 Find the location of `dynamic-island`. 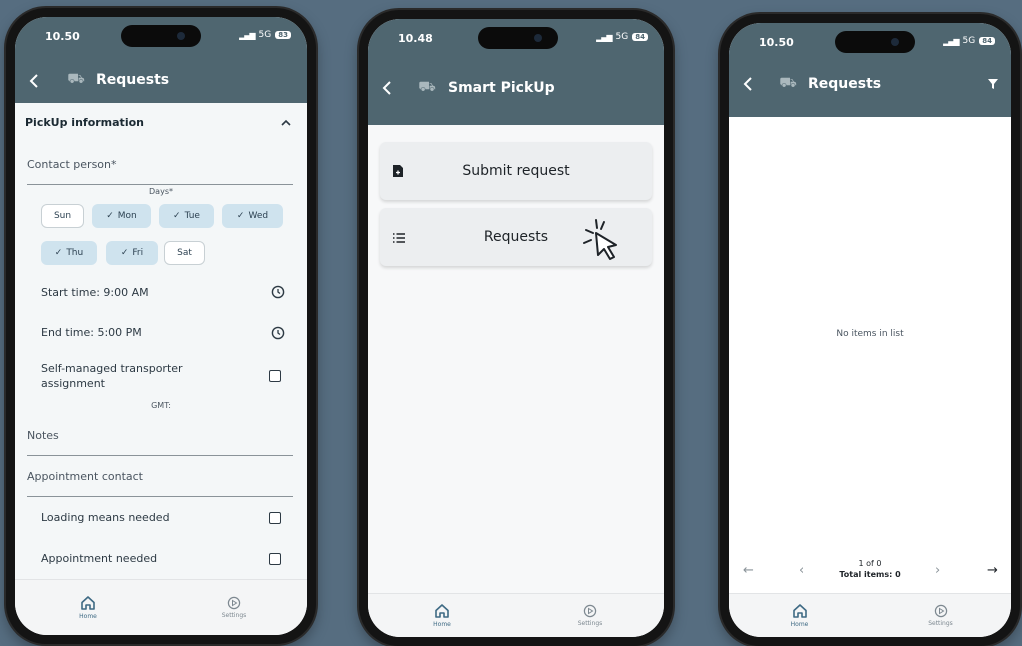

dynamic-island is located at coordinates (518, 38).